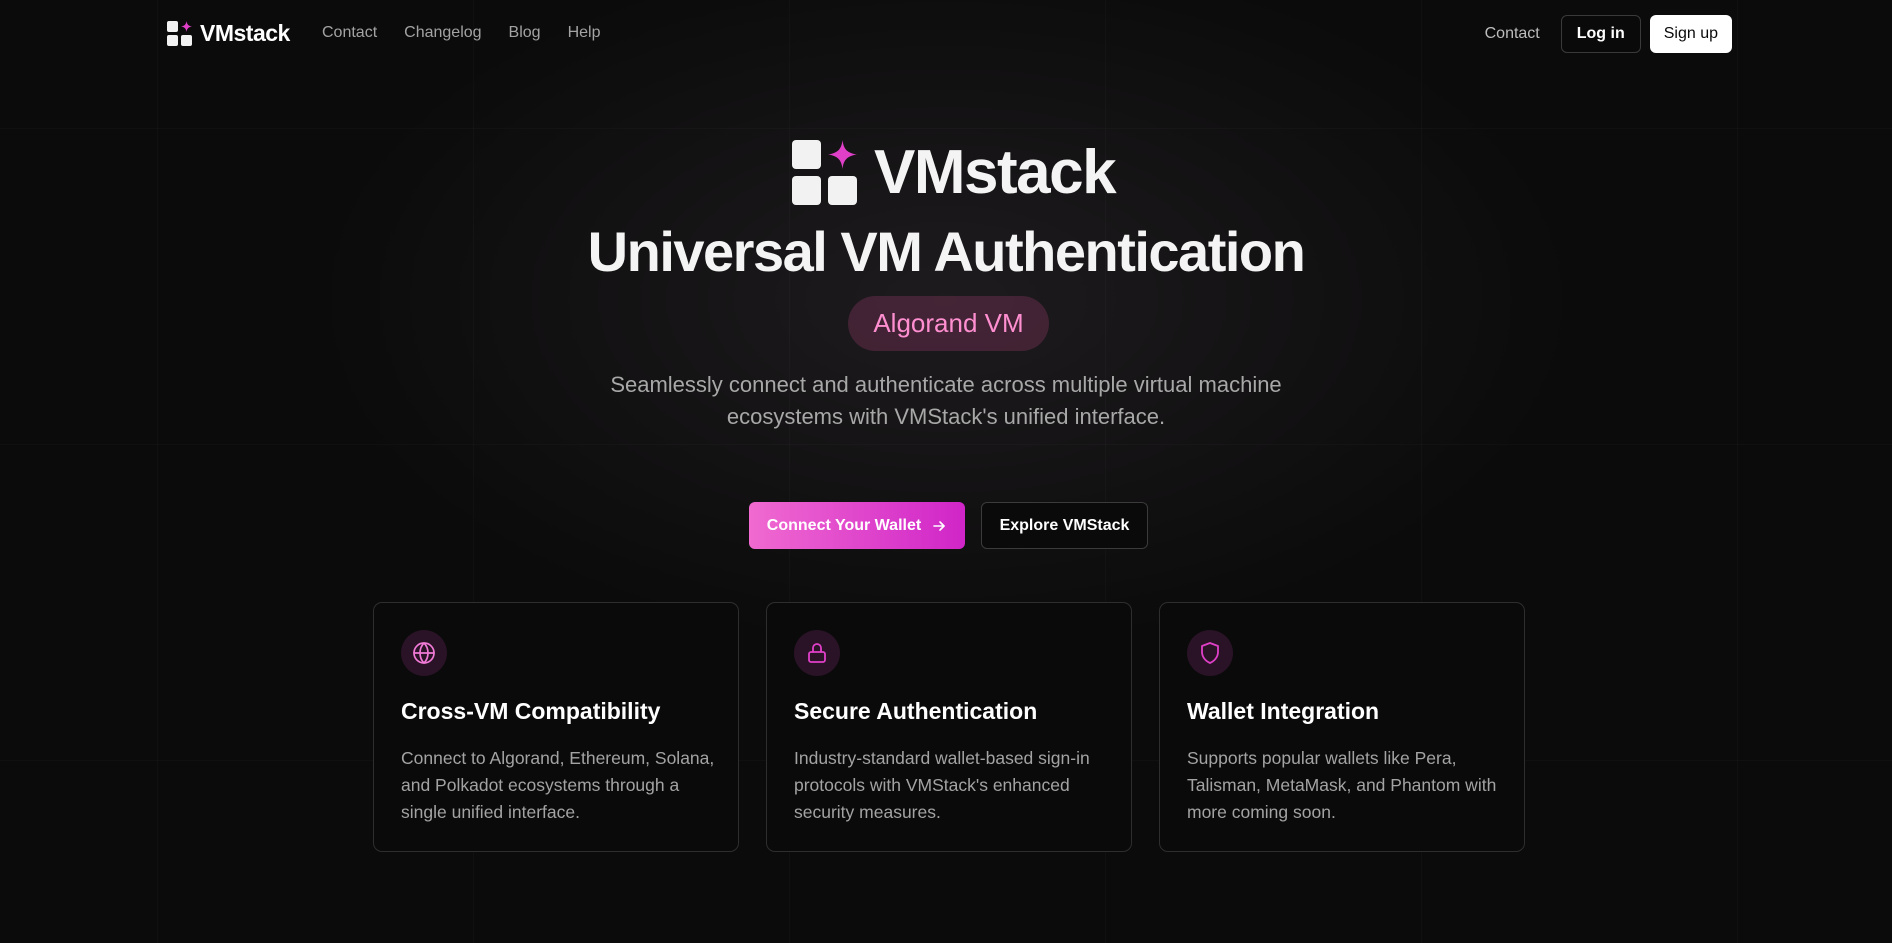 This screenshot has width=1892, height=943. Describe the element at coordinates (1512, 34) in the screenshot. I see `nav-contact-link: Contact` at that location.